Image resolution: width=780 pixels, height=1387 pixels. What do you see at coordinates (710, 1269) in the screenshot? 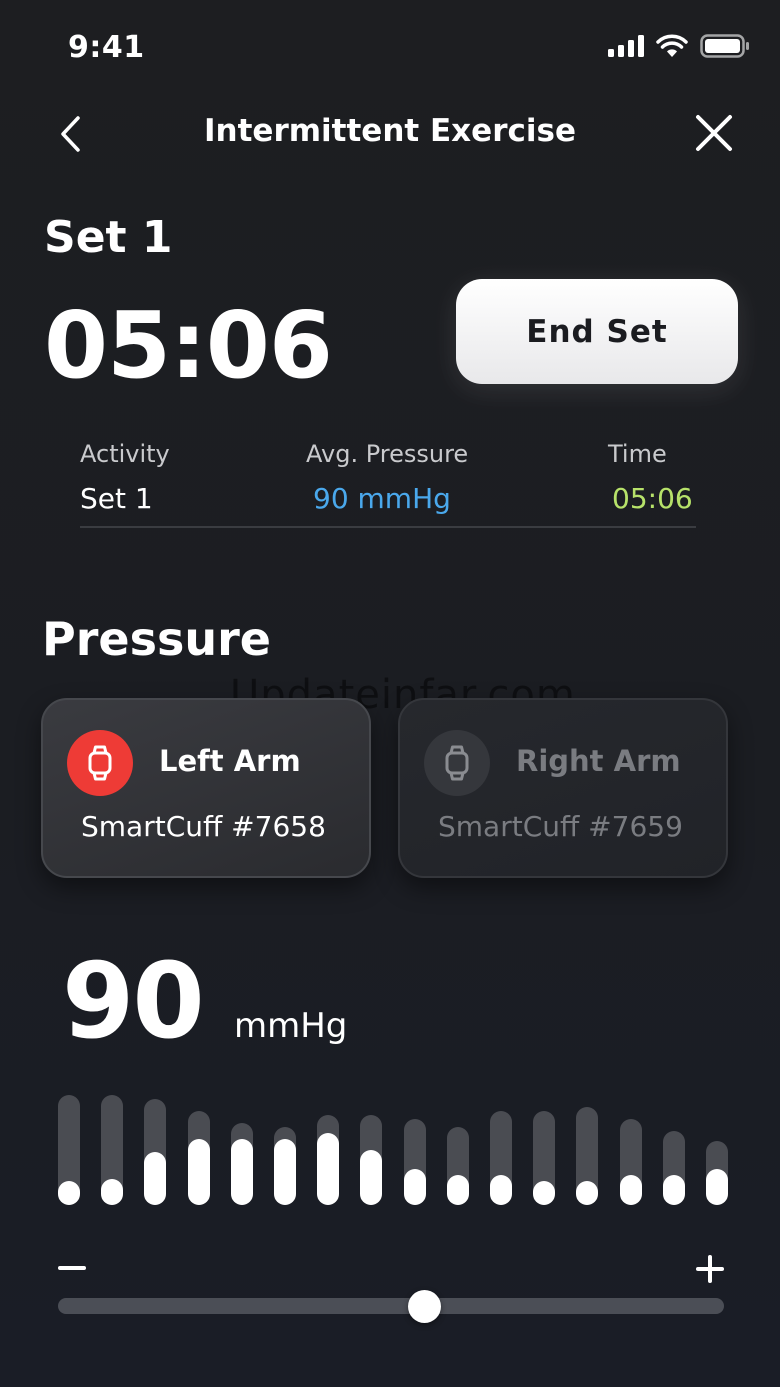
I see `increase-button` at bounding box center [710, 1269].